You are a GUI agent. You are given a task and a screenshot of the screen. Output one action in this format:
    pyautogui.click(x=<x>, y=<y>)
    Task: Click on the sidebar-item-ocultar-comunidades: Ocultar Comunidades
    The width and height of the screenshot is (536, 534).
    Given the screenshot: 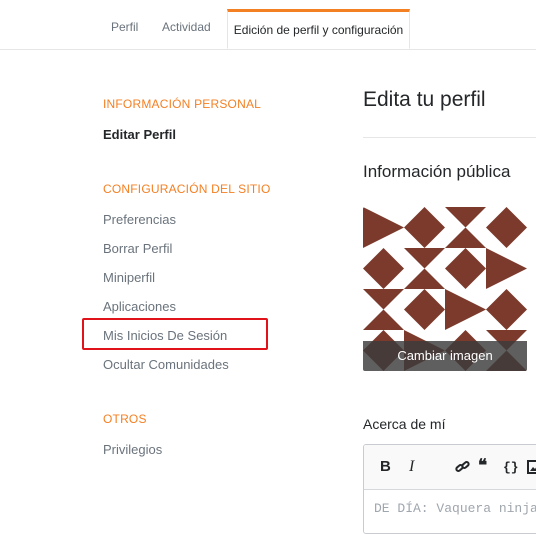 What is the action you would take?
    pyautogui.click(x=166, y=364)
    